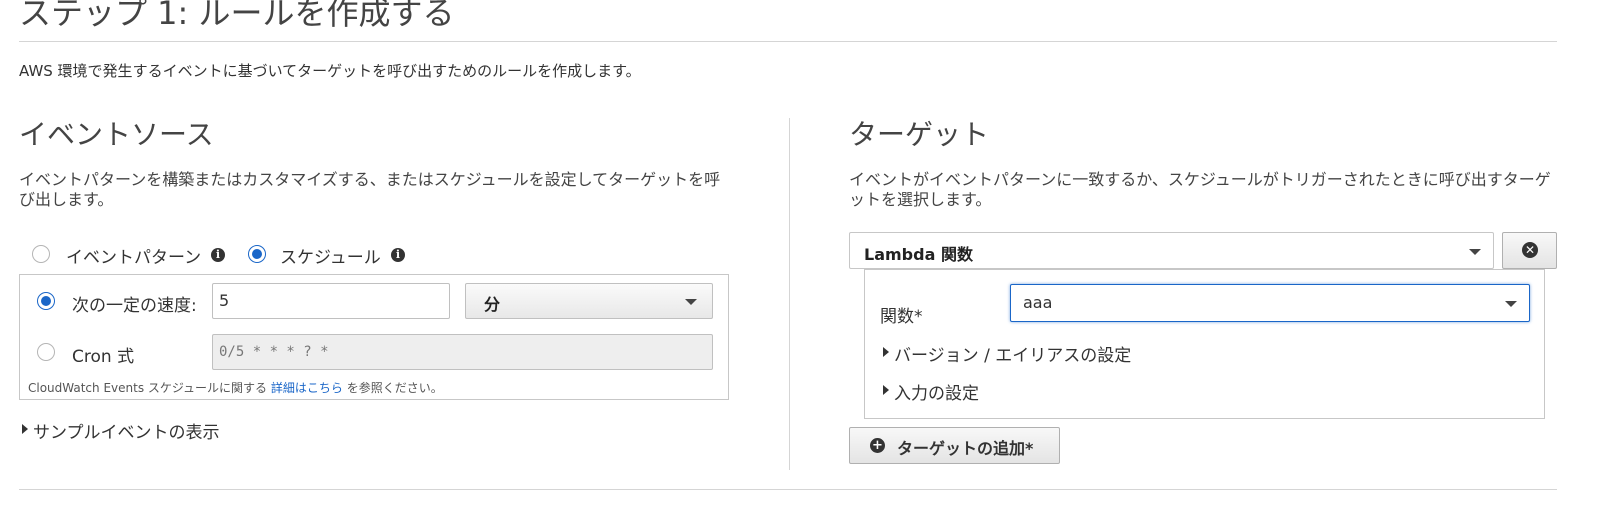 The width and height of the screenshot is (1599, 510). Describe the element at coordinates (394, 388) in the screenshot. I see `help-suffix: を参照ください。` at that location.